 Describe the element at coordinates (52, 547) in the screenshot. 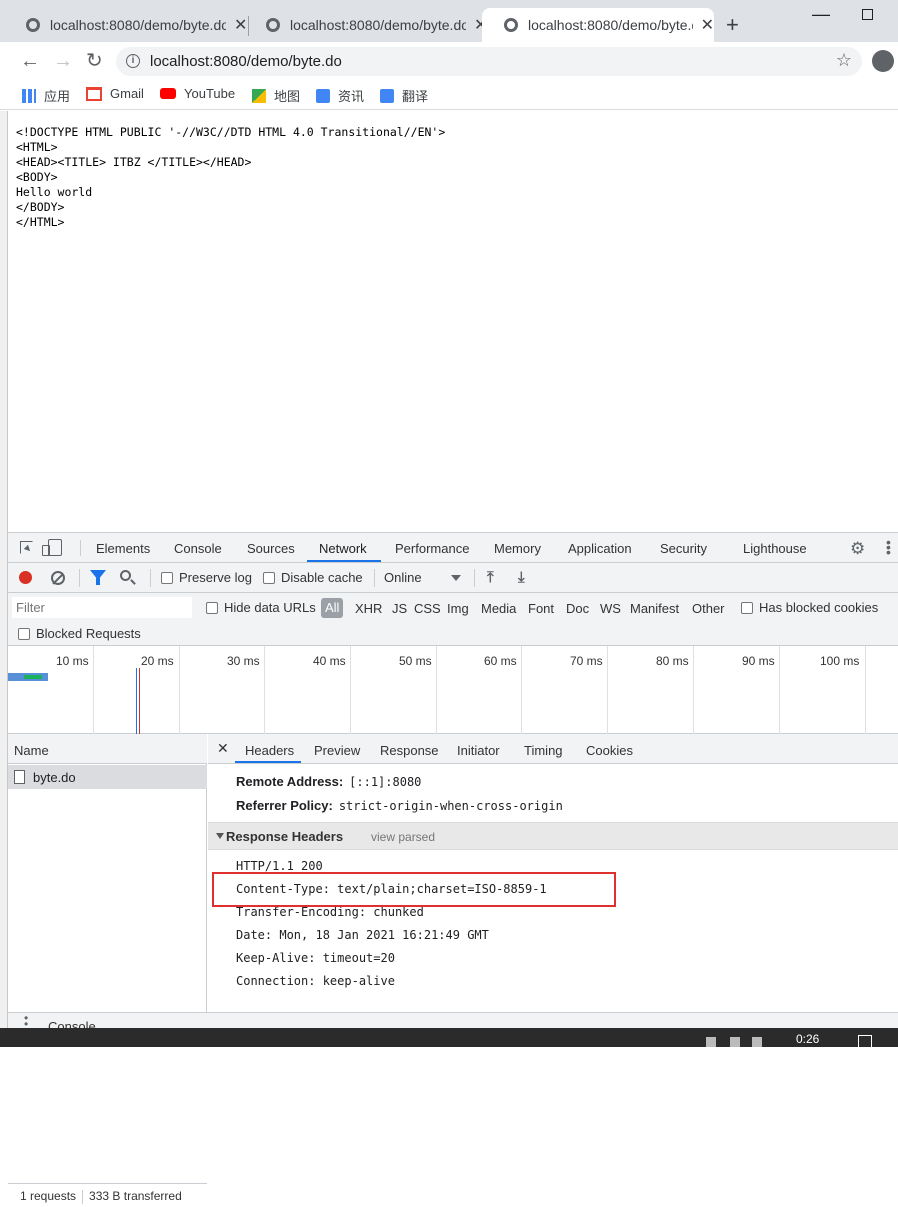

I see `device-toolbar-icon` at that location.